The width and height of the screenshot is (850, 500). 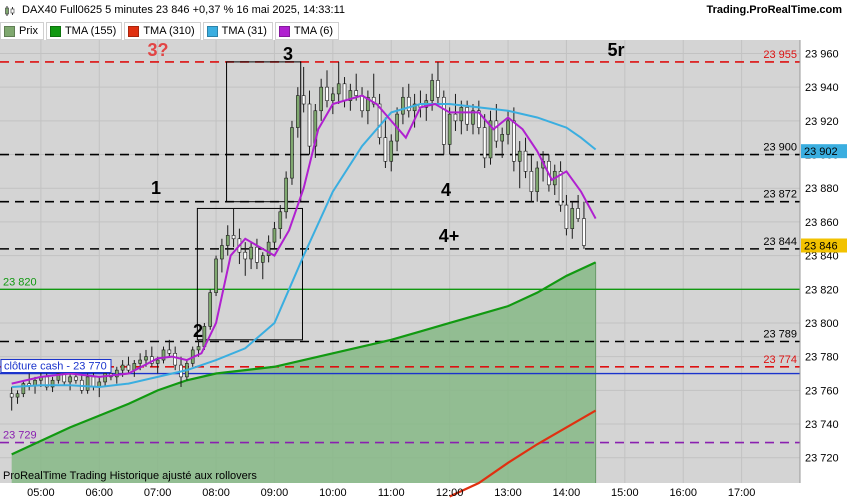 I want to click on x-tick-label: 11:00, so click(x=391, y=493).